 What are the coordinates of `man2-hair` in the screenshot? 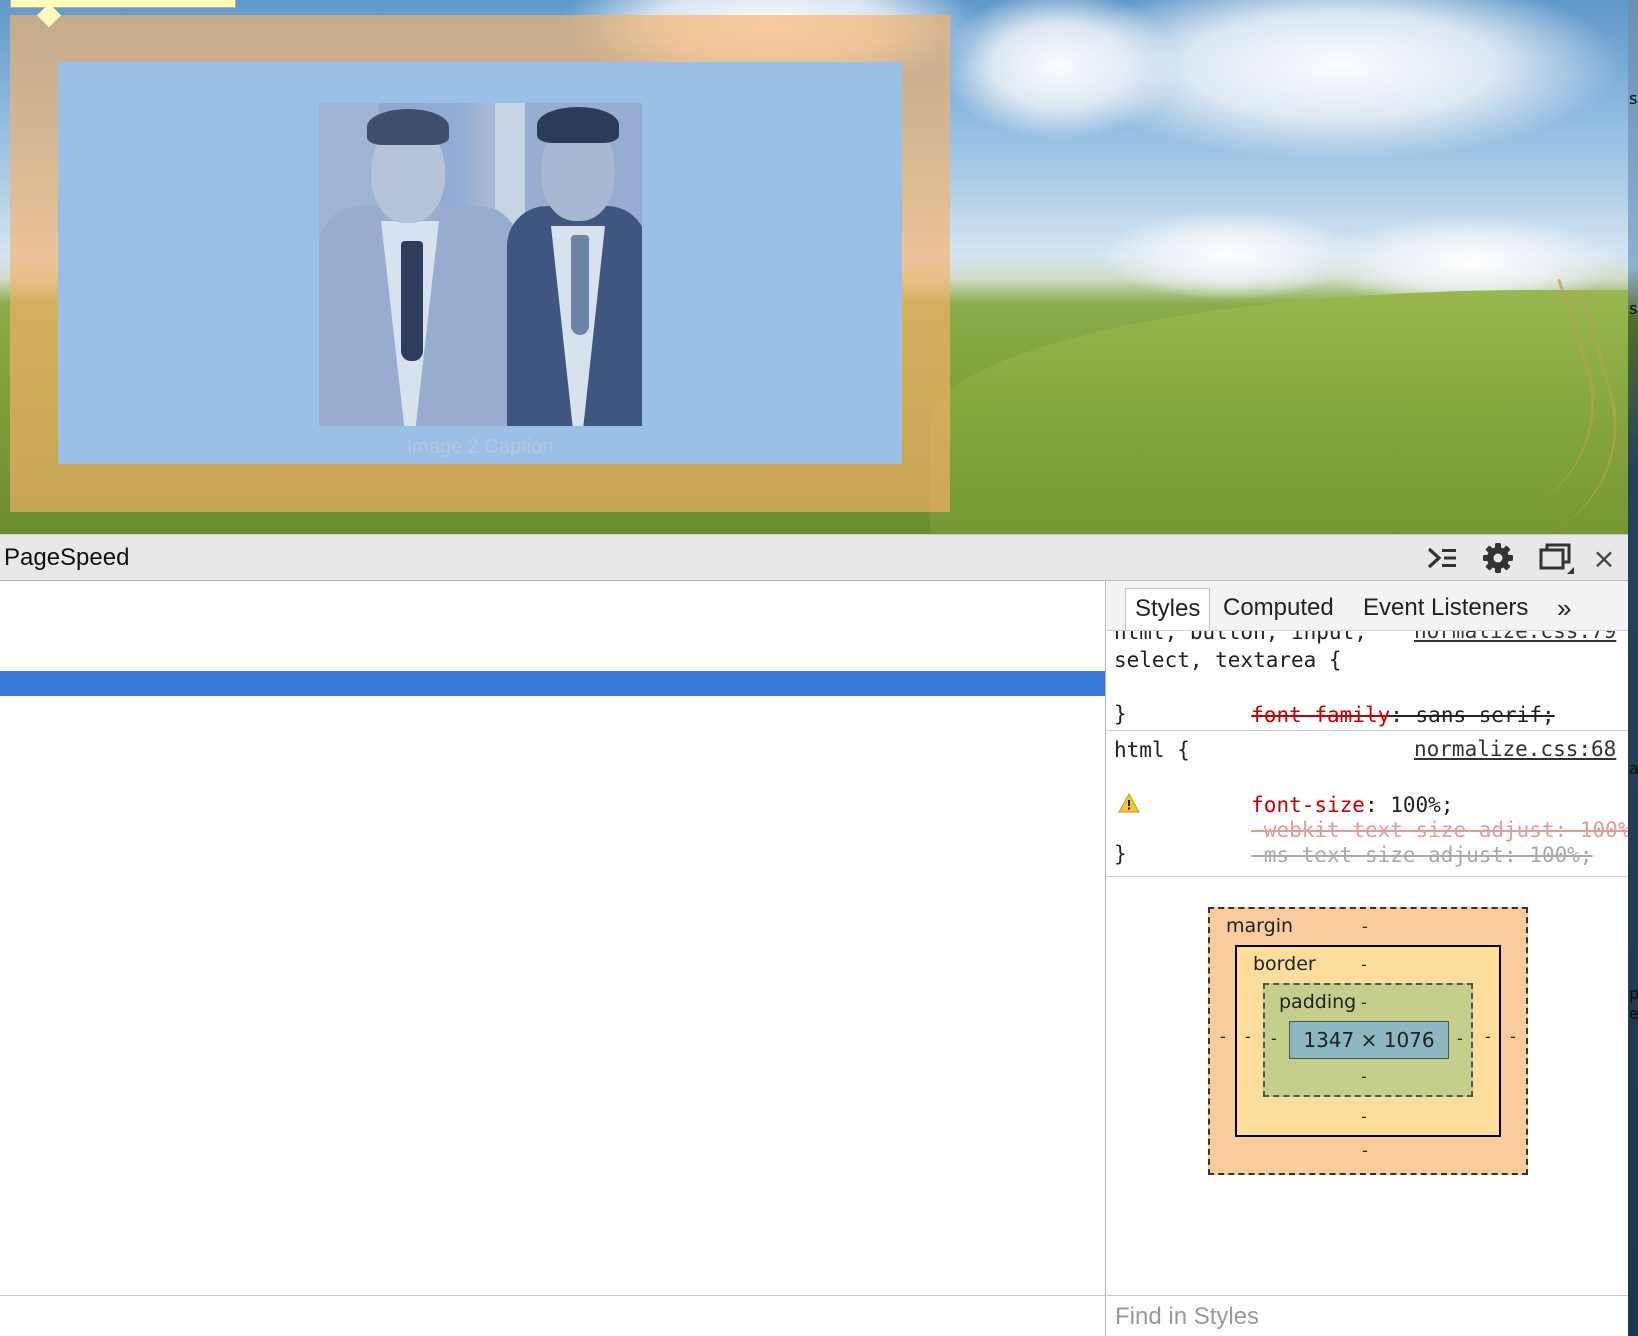 It's located at (578, 125).